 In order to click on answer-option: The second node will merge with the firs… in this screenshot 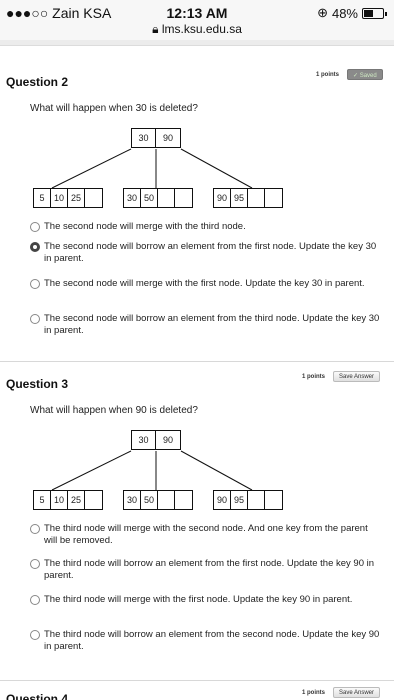, I will do `click(205, 284)`.